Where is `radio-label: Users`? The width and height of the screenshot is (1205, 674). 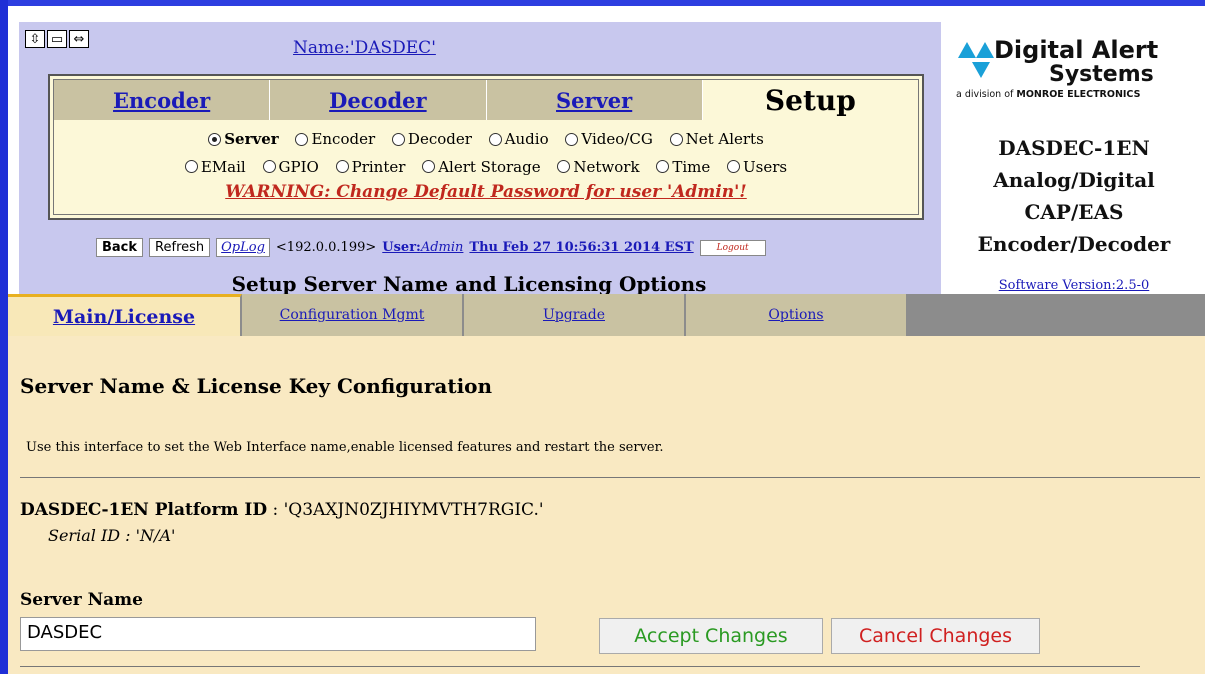
radio-label: Users is located at coordinates (765, 166).